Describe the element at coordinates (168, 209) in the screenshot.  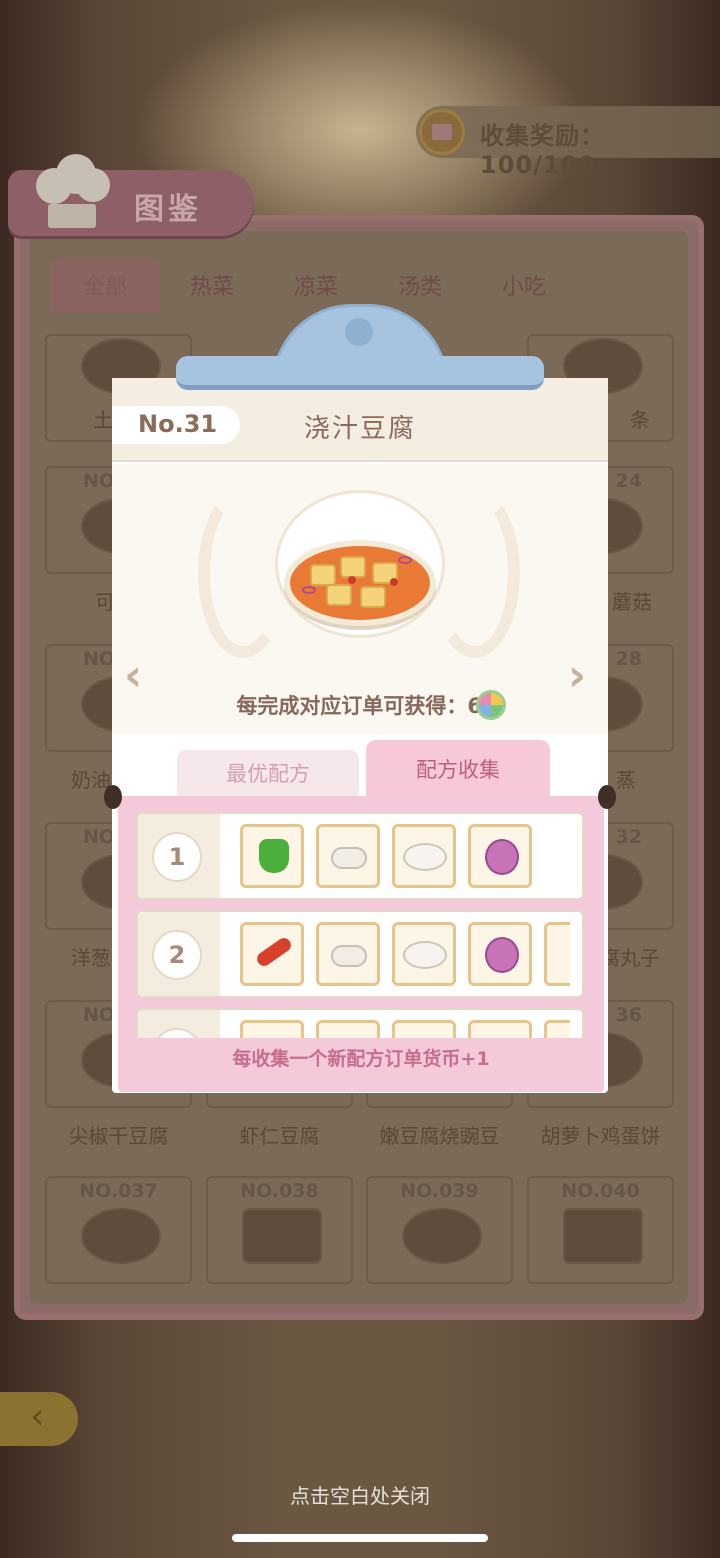
I see `album-title: 图鉴` at that location.